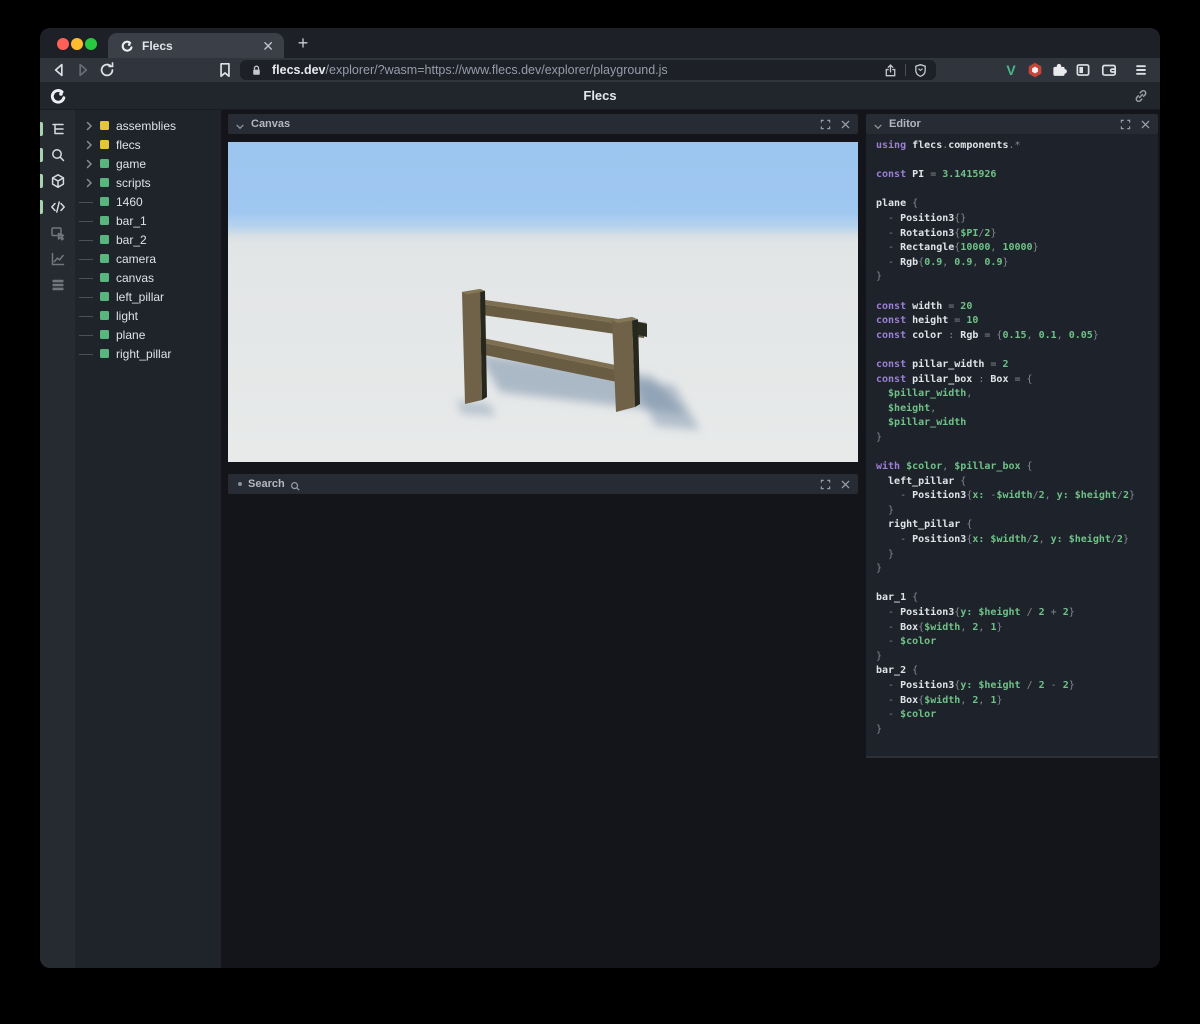  I want to click on tab-close-icon: ✕, so click(268, 46).